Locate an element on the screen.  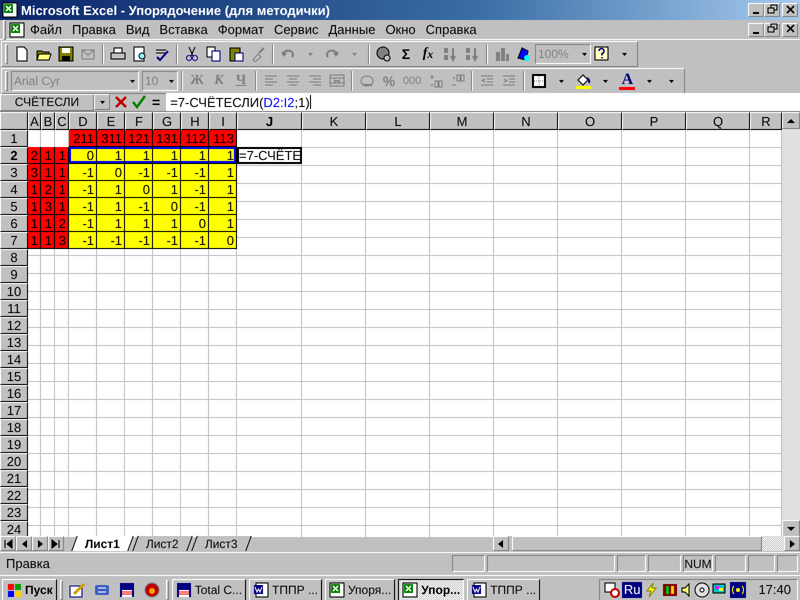
name-box: СЧЁТЕСЛИ is located at coordinates (47, 102).